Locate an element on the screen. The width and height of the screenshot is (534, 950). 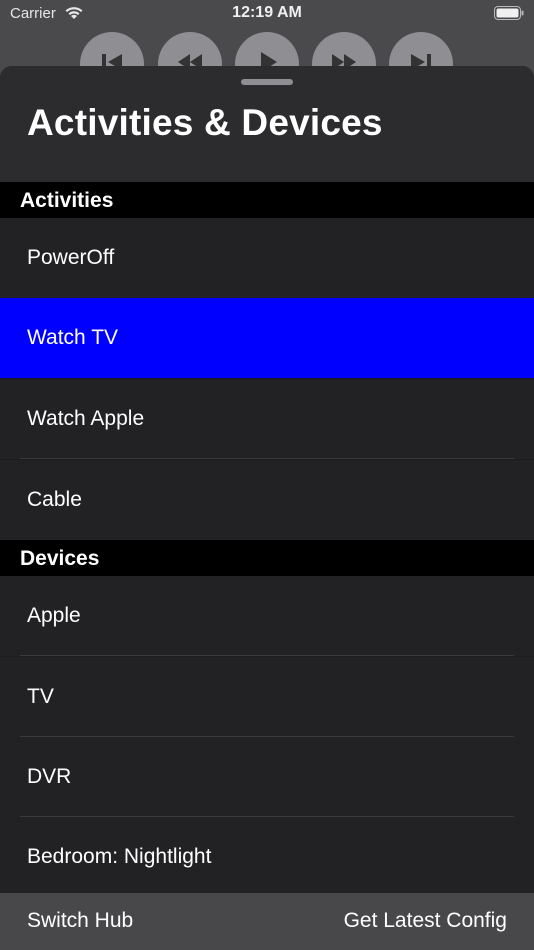
section-header-activities: Activities is located at coordinates (267, 200).